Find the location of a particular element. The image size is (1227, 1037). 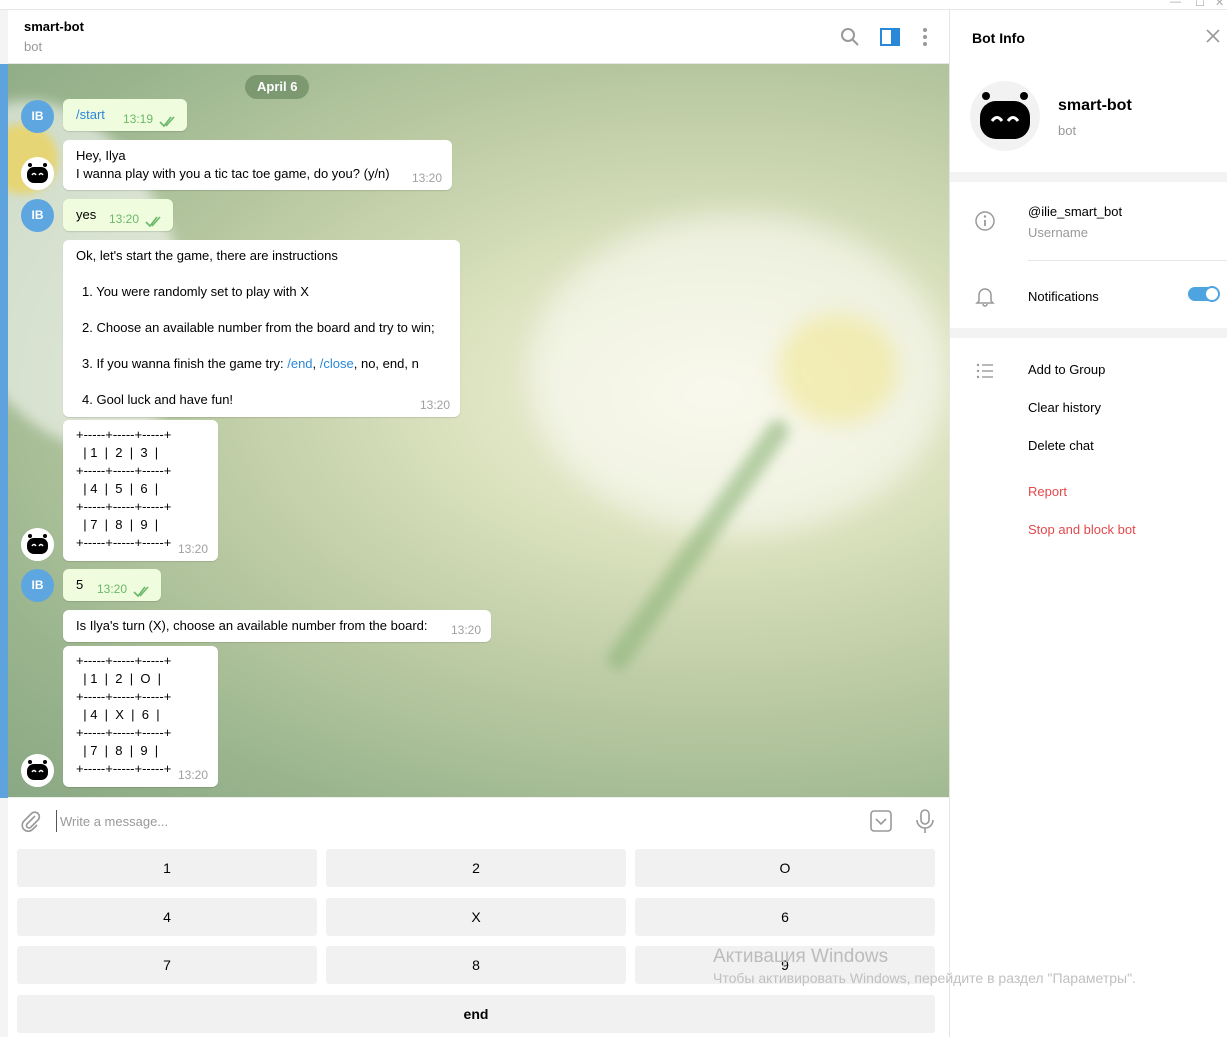

list-icon is located at coordinates (984, 371).